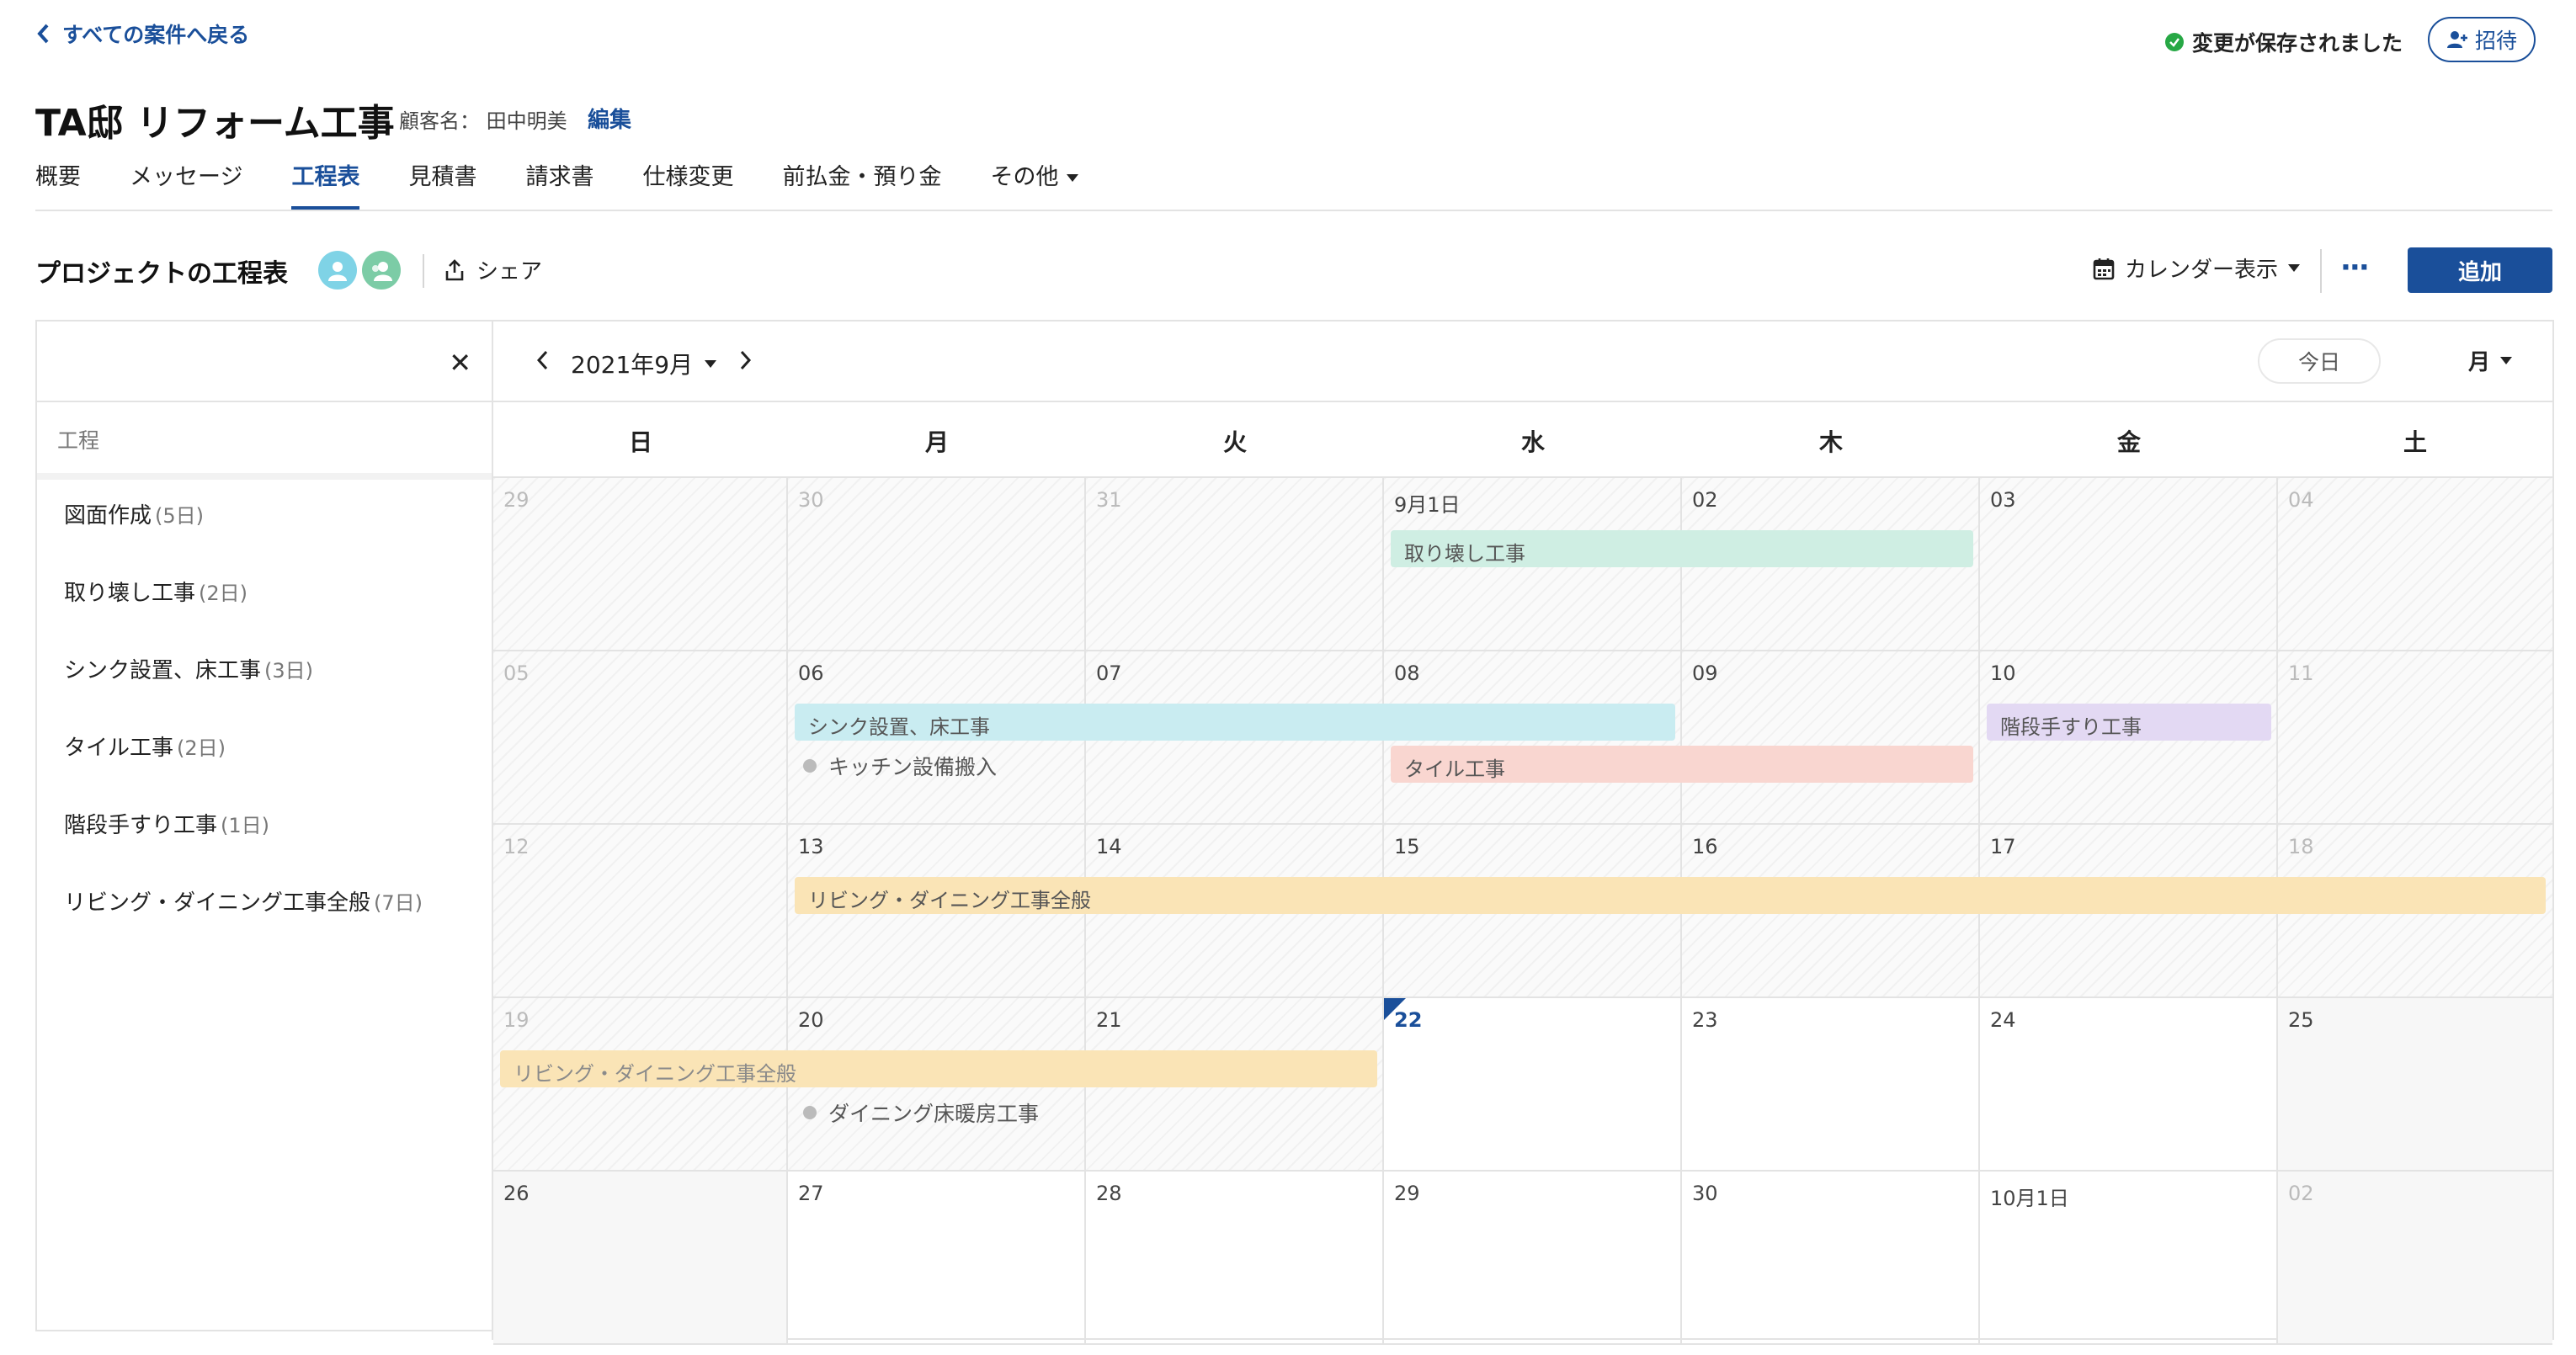 The height and width of the screenshot is (1355, 2576). Describe the element at coordinates (142, 34) in the screenshot. I see `back-to-projects-link: すべての案件へ戻る` at that location.